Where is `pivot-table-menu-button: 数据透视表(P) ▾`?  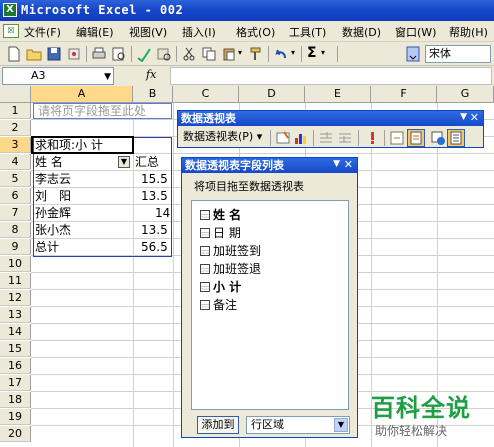
pivot-table-menu-button: 数据透视表(P) ▾ is located at coordinates (222, 137).